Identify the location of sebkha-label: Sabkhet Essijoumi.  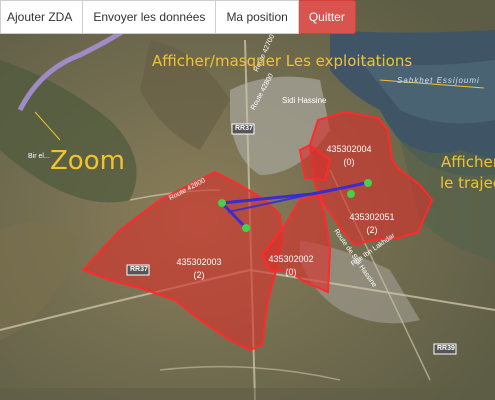
(438, 80).